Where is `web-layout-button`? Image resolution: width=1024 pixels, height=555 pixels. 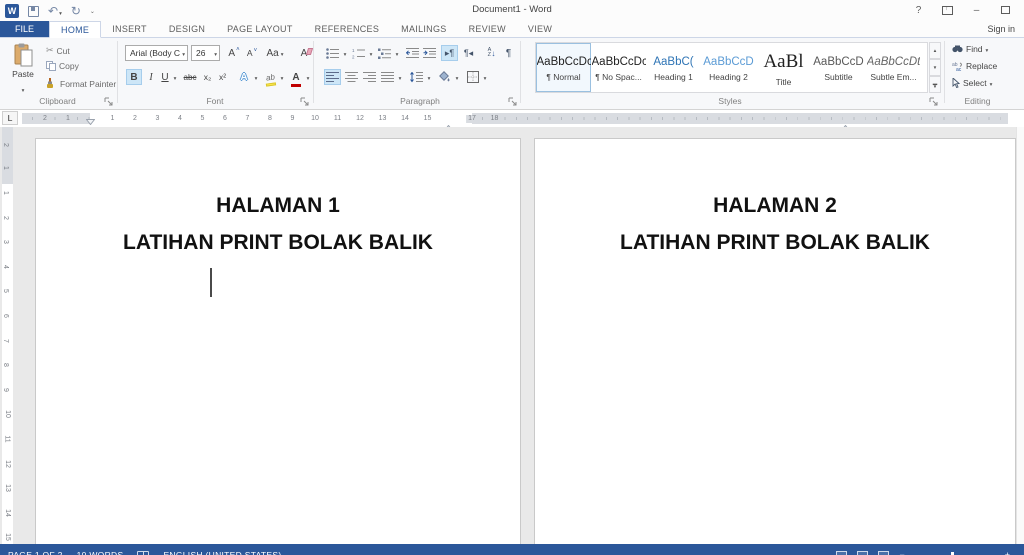 web-layout-button is located at coordinates (884, 552).